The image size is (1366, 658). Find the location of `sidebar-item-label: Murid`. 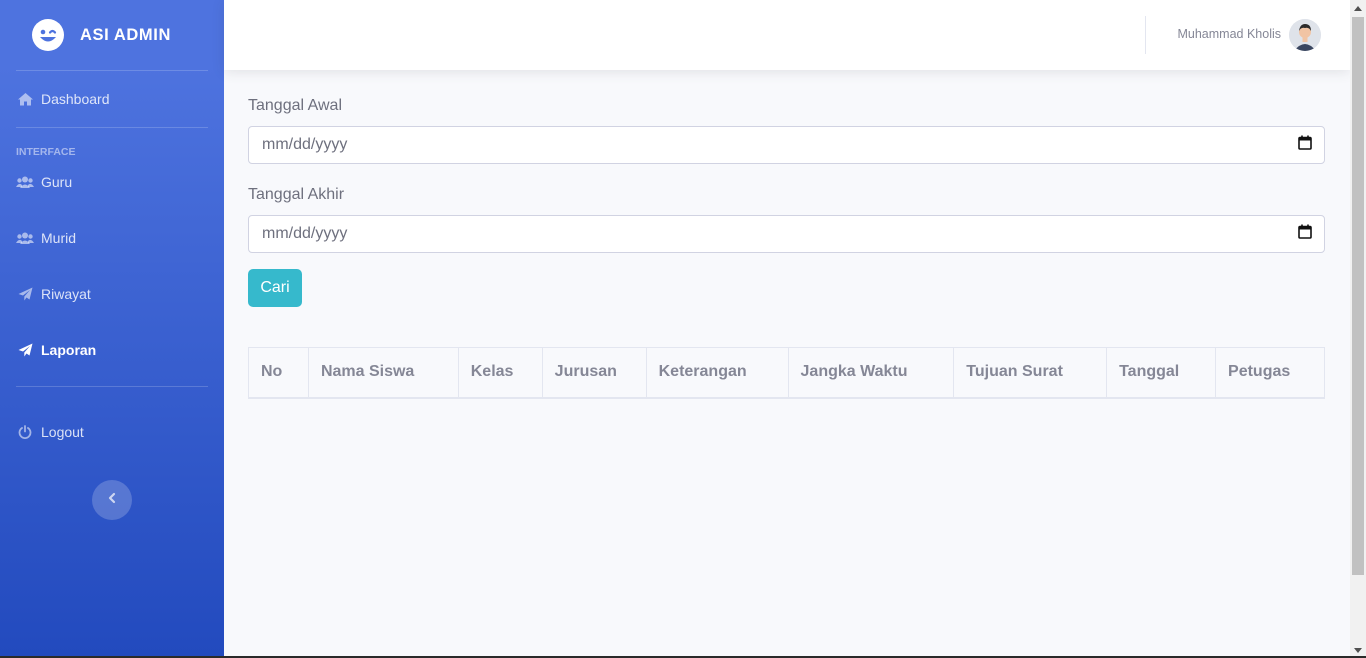

sidebar-item-label: Murid is located at coordinates (59, 238).